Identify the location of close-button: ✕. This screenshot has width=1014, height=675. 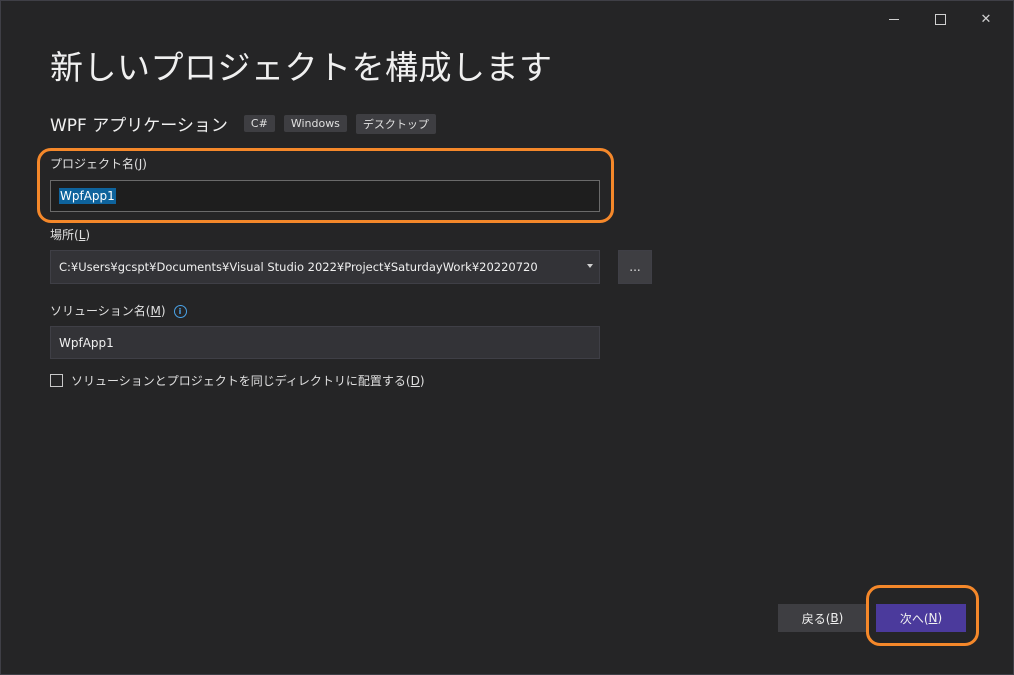
(986, 19).